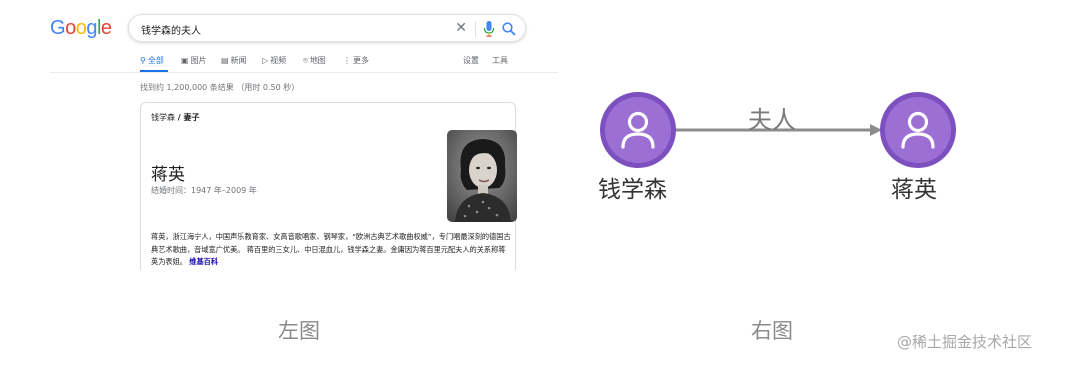 The image size is (1072, 366). What do you see at coordinates (168, 175) in the screenshot?
I see `entity-title: 蒋英` at bounding box center [168, 175].